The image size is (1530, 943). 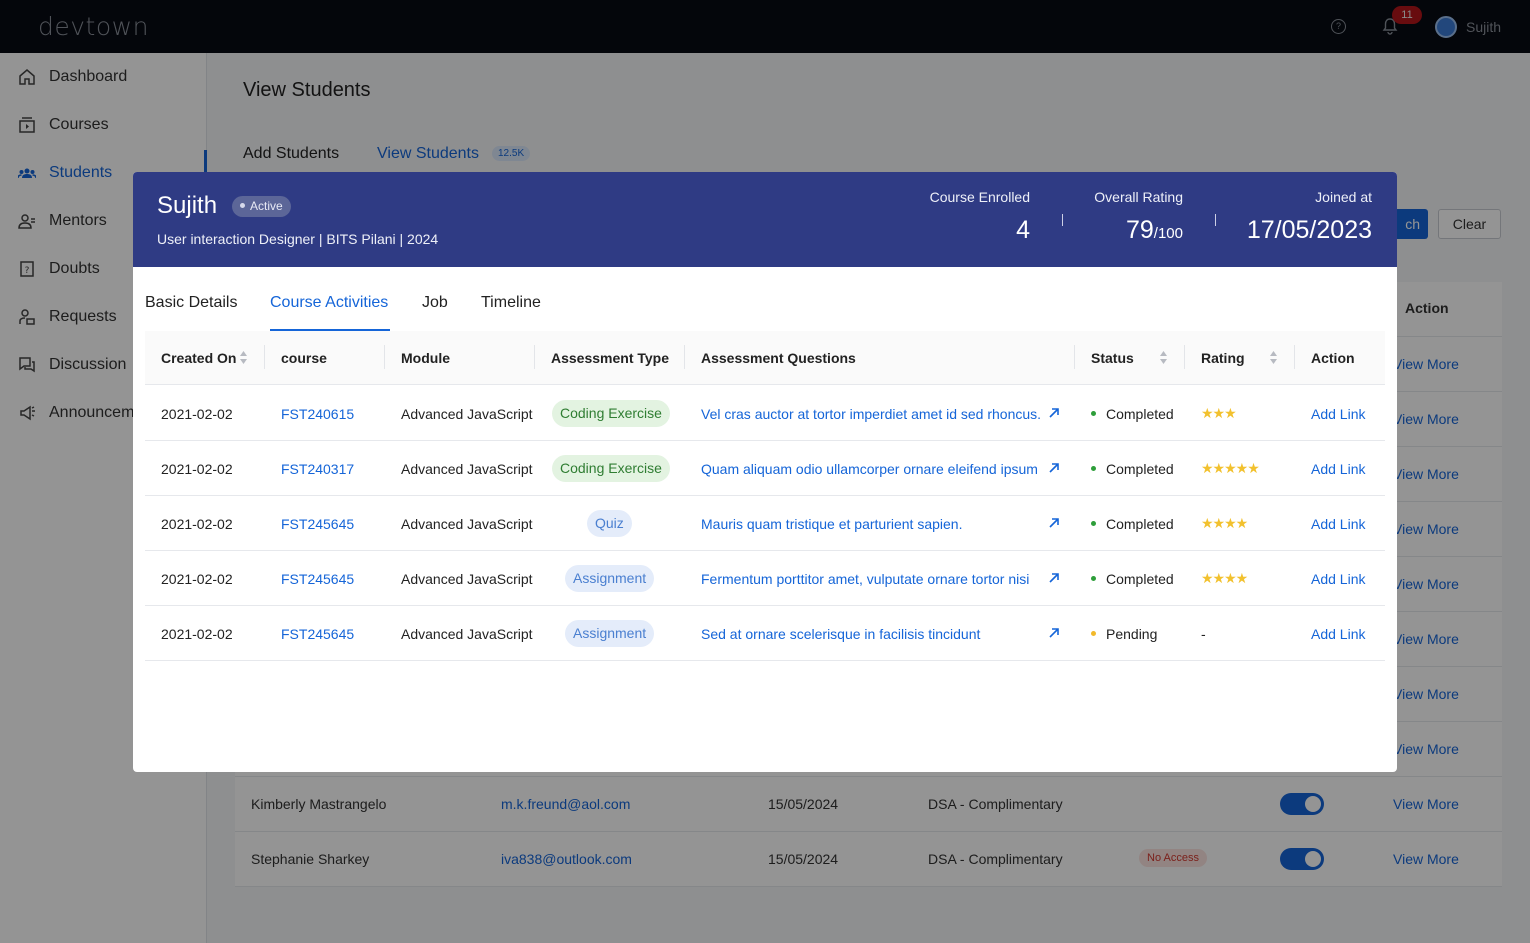 What do you see at coordinates (1203, 634) in the screenshot?
I see `rating-stars: -` at bounding box center [1203, 634].